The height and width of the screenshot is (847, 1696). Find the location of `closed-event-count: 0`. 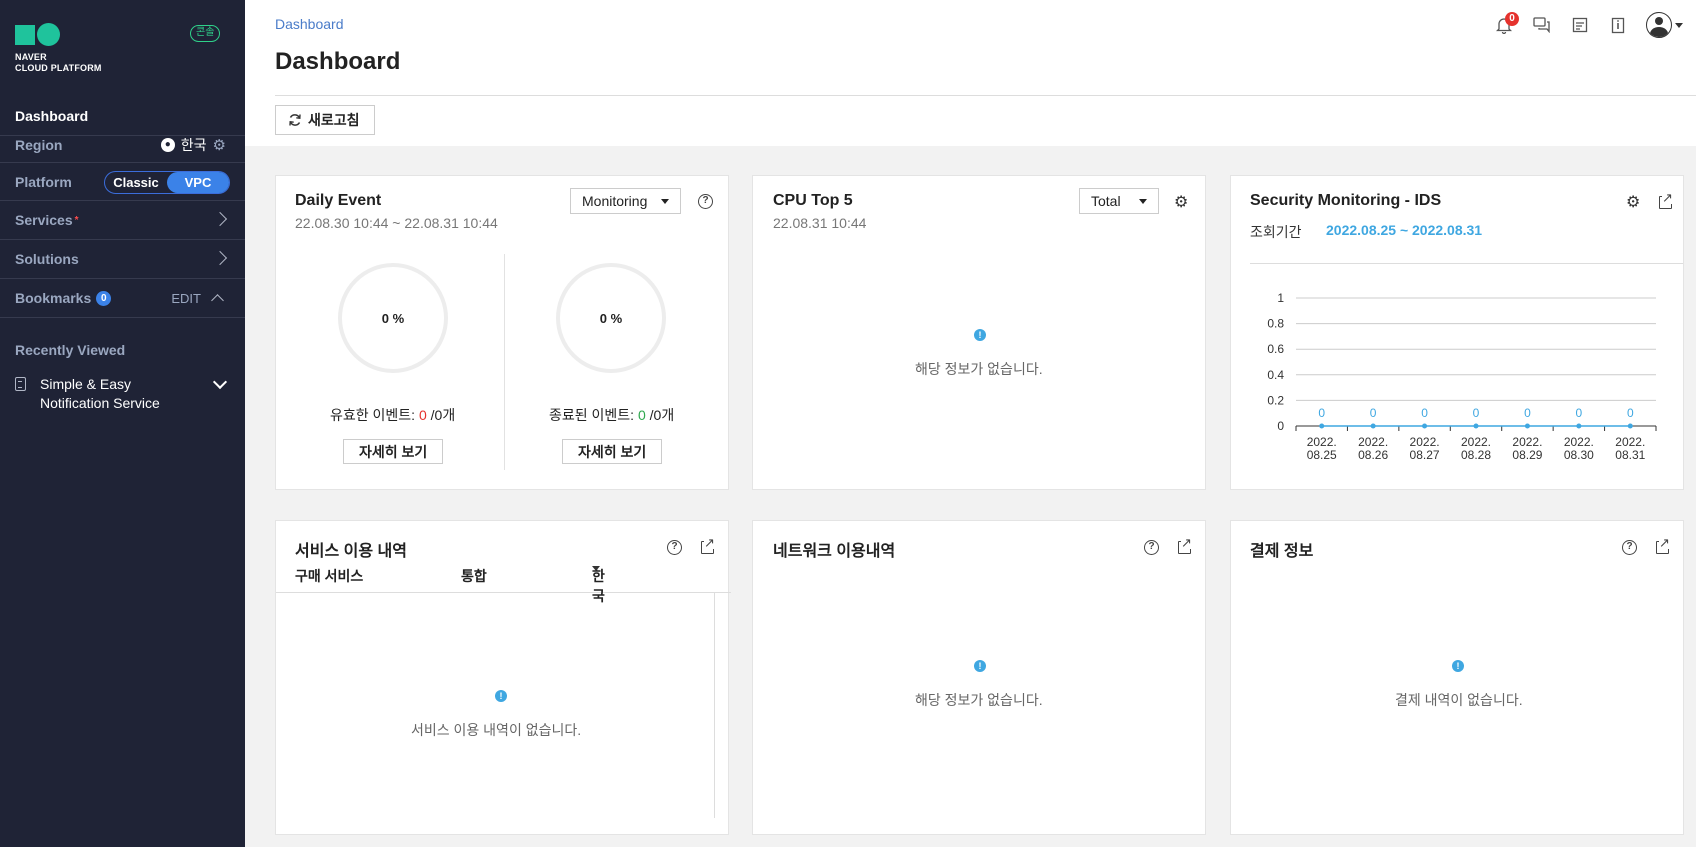

closed-event-count: 0 is located at coordinates (641, 415).